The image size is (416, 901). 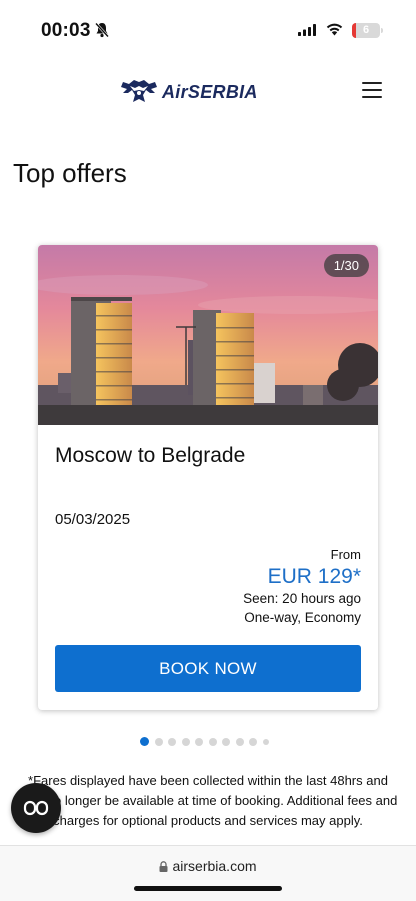 What do you see at coordinates (102, 30) in the screenshot?
I see `bell-muted-icon` at bounding box center [102, 30].